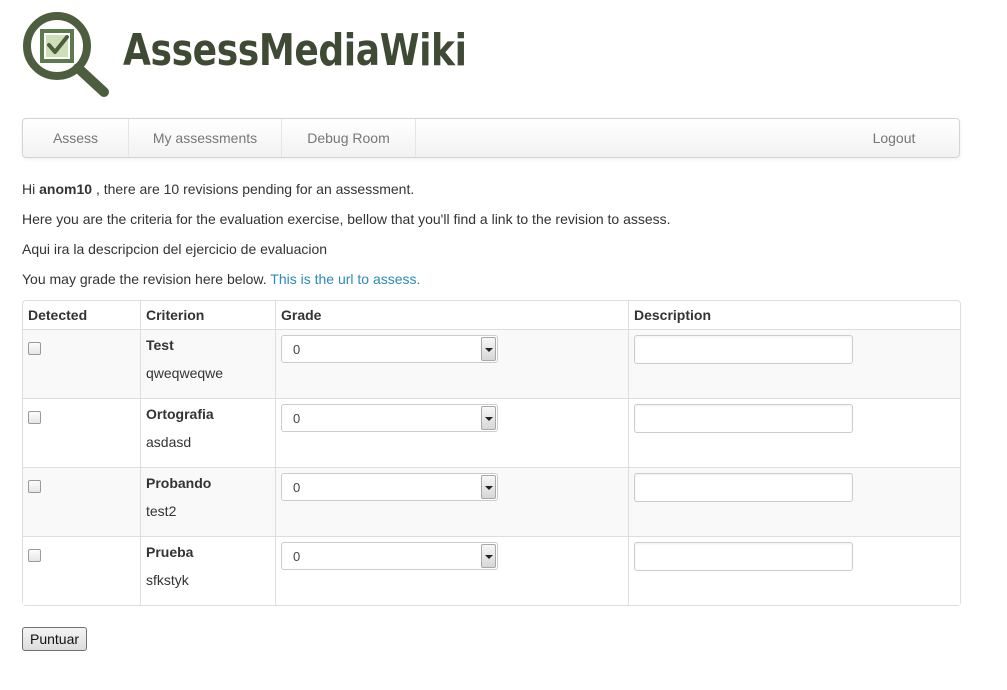 This screenshot has width=1007, height=690. What do you see at coordinates (205, 138) in the screenshot?
I see `nav-my-assessments: My assessments` at bounding box center [205, 138].